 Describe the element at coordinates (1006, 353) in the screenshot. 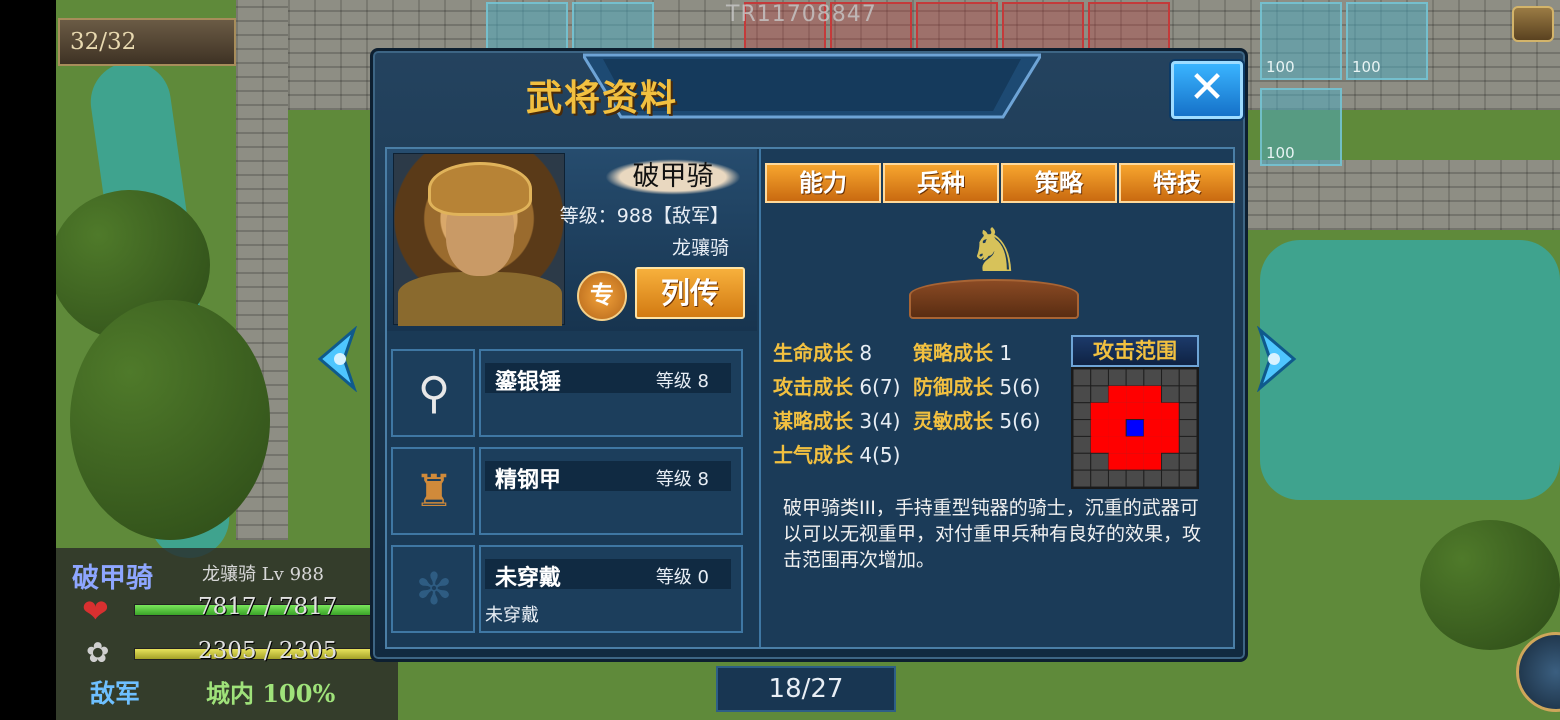

I see `stat-value: 1` at that location.